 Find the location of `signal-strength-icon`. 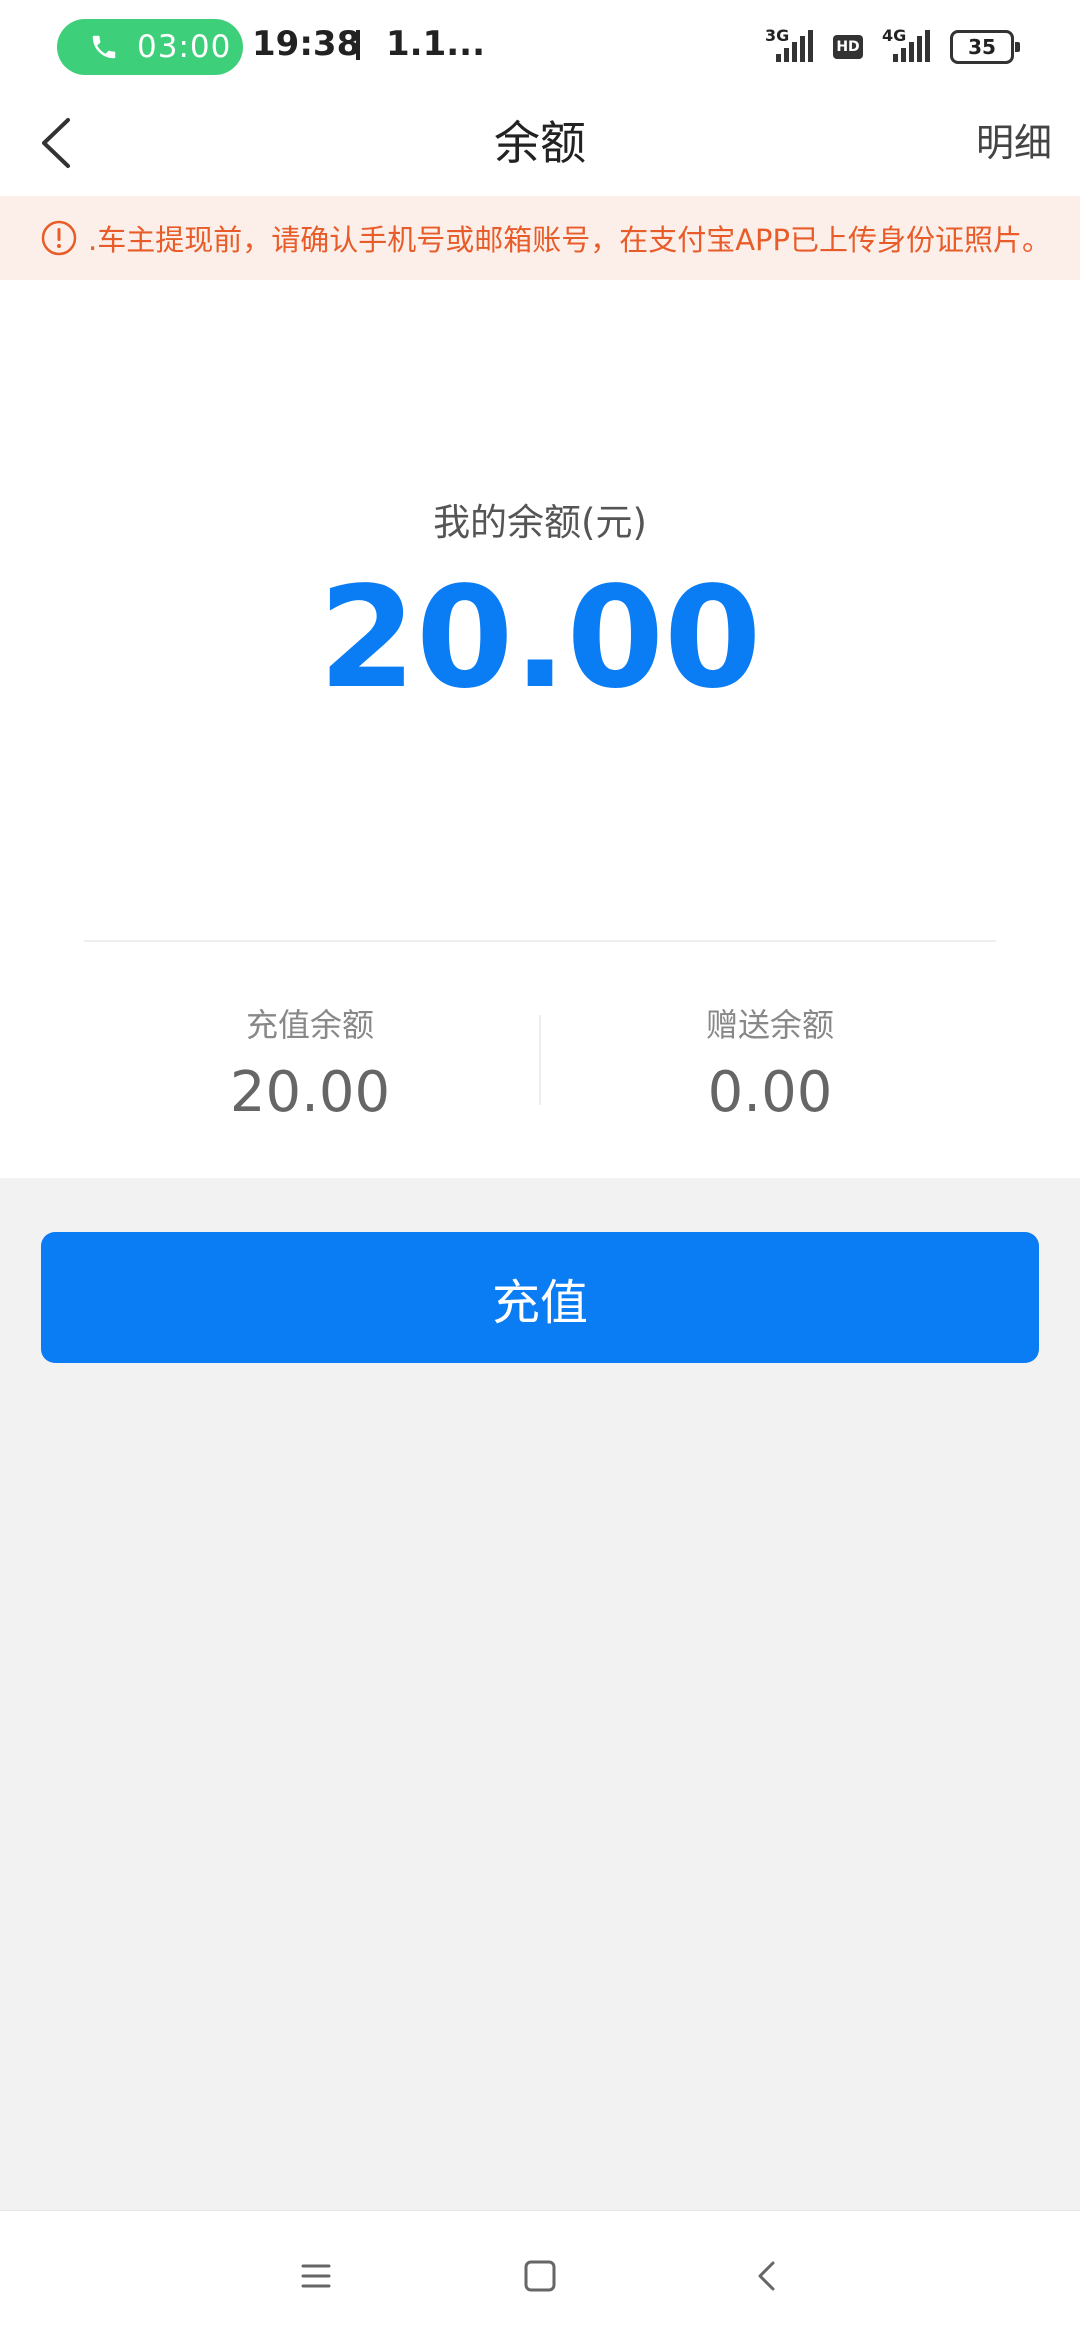

signal-strength-icon is located at coordinates (794, 46).